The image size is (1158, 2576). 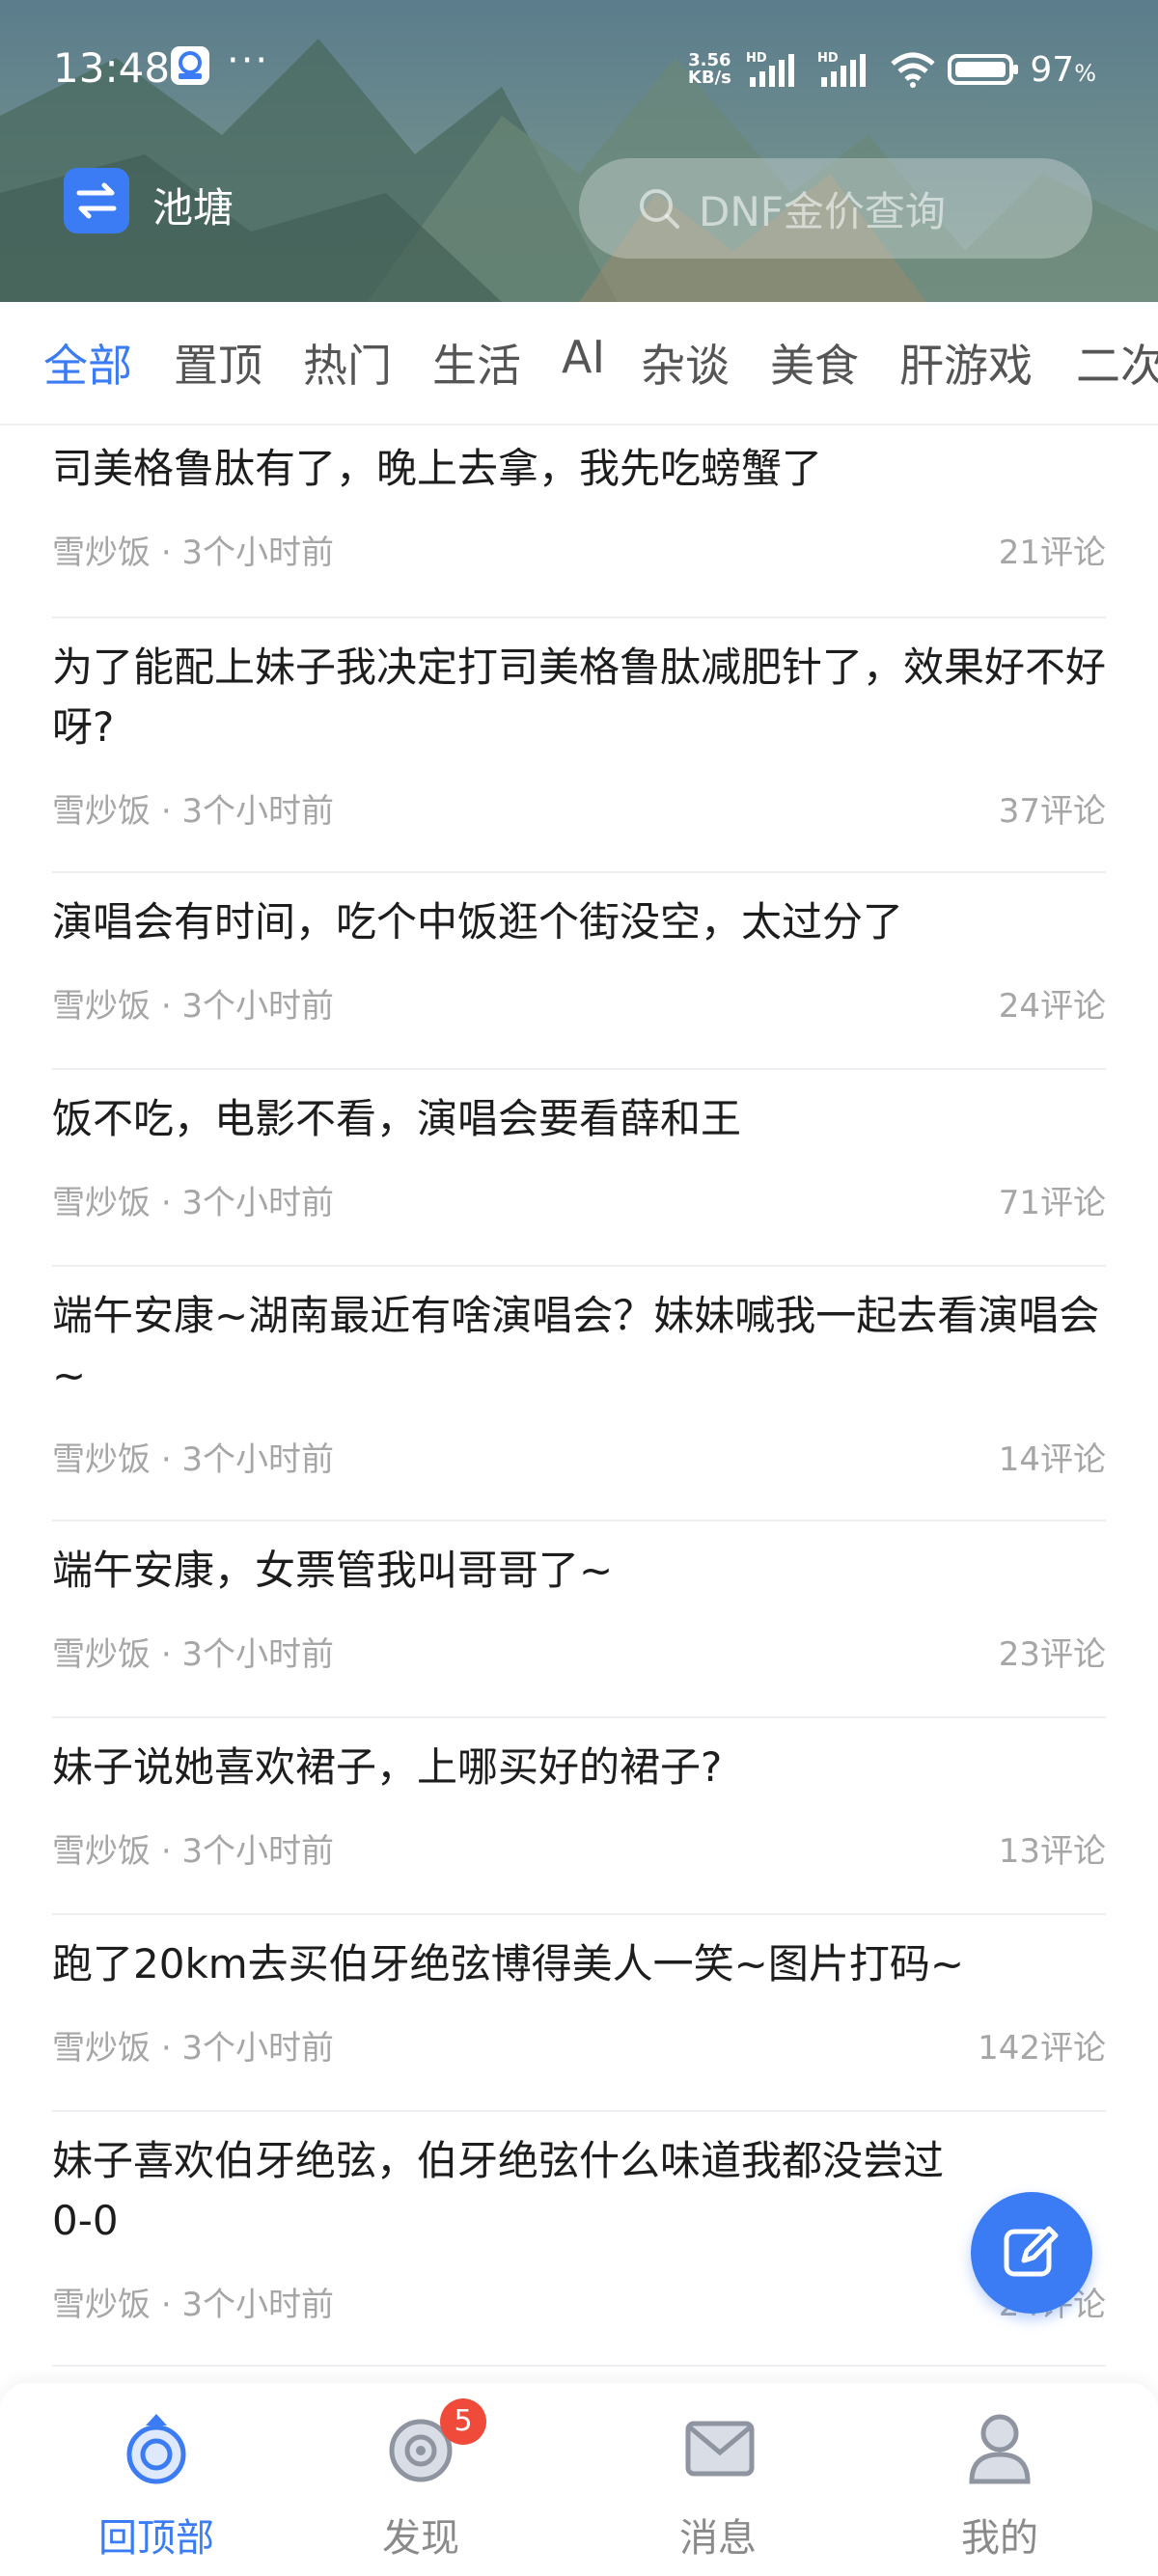 What do you see at coordinates (579, 2479) in the screenshot?
I see `bottom-nav: 回顶部 5 发现 消息 我的` at bounding box center [579, 2479].